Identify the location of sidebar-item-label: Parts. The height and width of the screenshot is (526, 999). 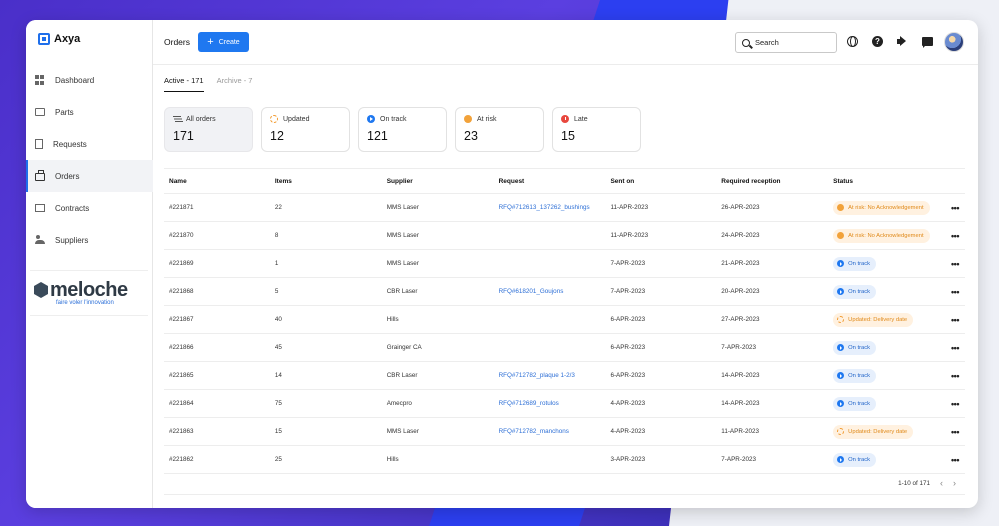
(64, 112).